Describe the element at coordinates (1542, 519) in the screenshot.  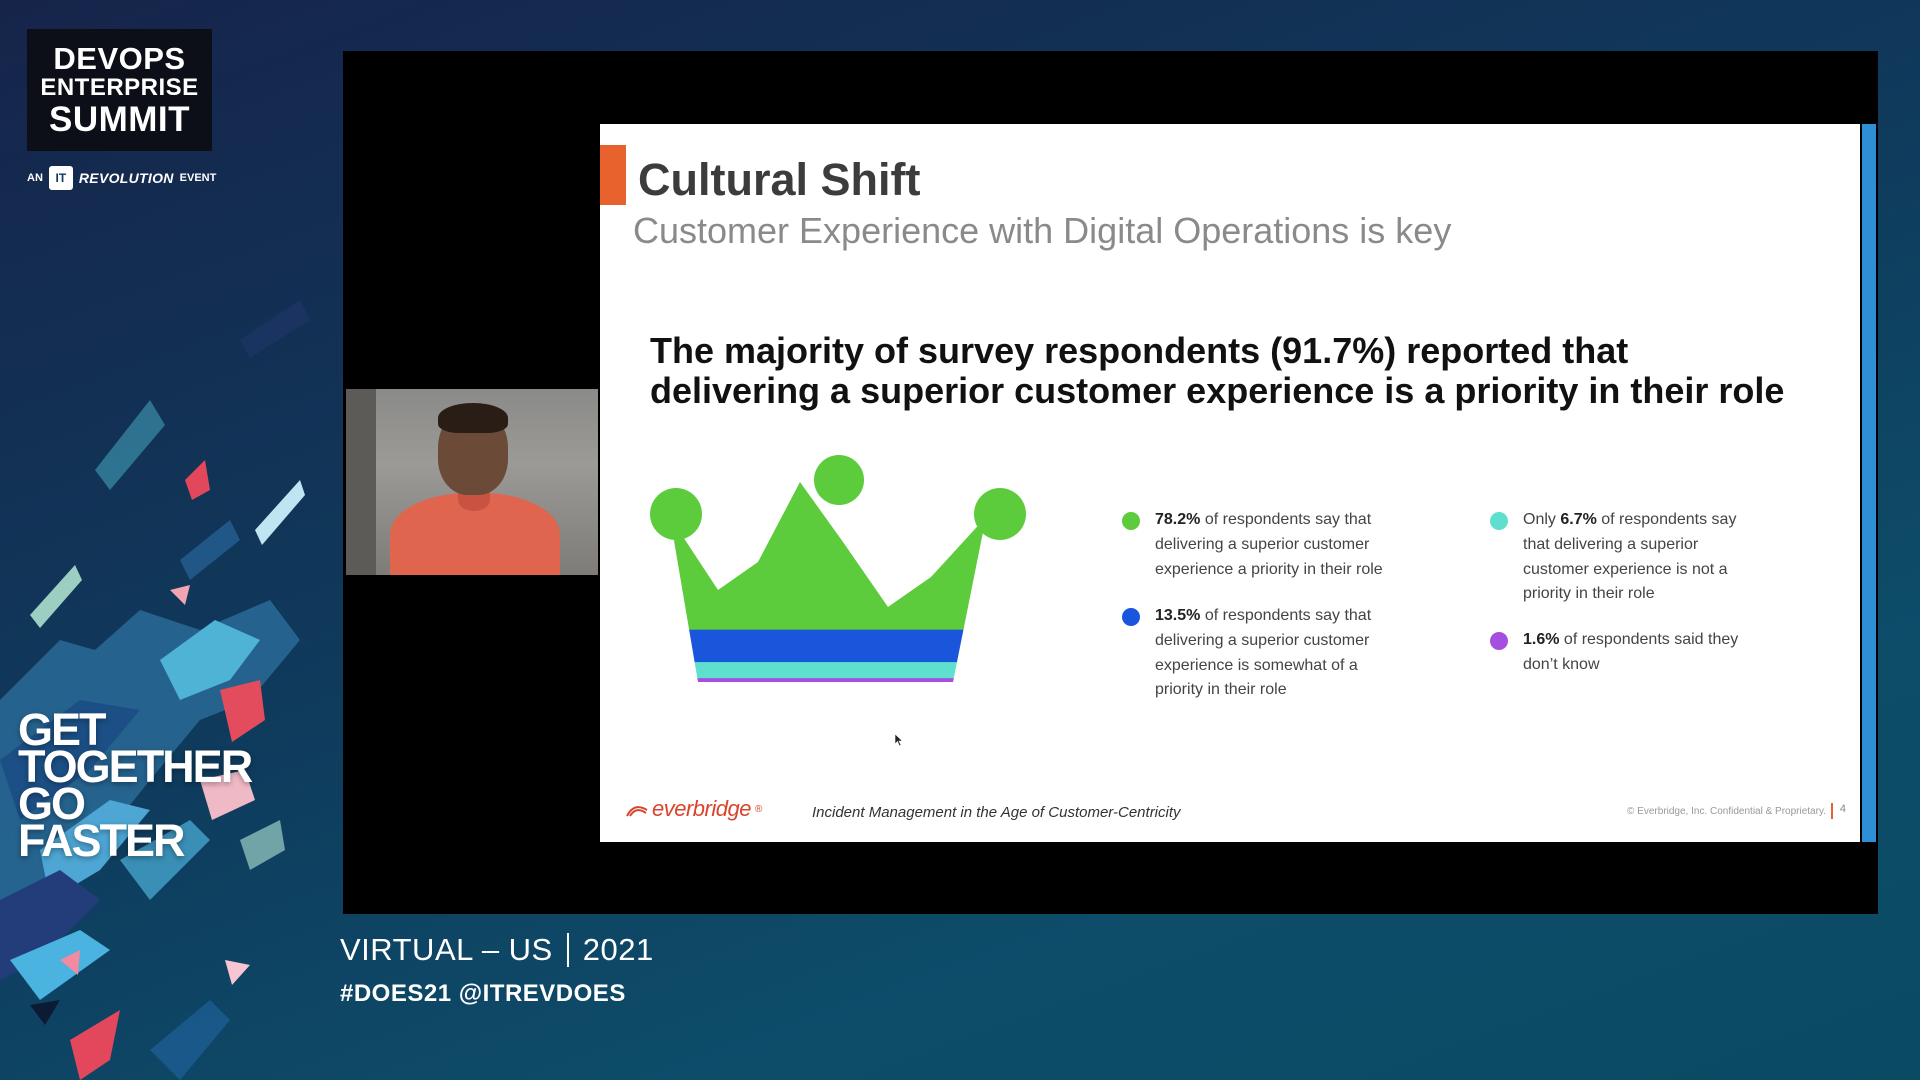
I see `legend-prefix: Only` at that location.